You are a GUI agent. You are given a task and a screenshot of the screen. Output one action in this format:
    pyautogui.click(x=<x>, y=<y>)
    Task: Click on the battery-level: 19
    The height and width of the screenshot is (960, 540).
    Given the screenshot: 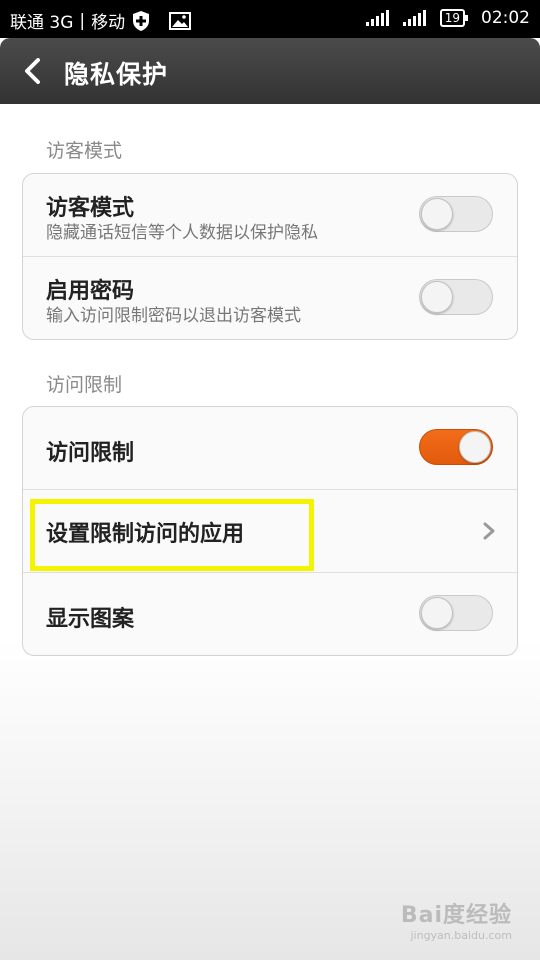 What is the action you would take?
    pyautogui.click(x=452, y=18)
    